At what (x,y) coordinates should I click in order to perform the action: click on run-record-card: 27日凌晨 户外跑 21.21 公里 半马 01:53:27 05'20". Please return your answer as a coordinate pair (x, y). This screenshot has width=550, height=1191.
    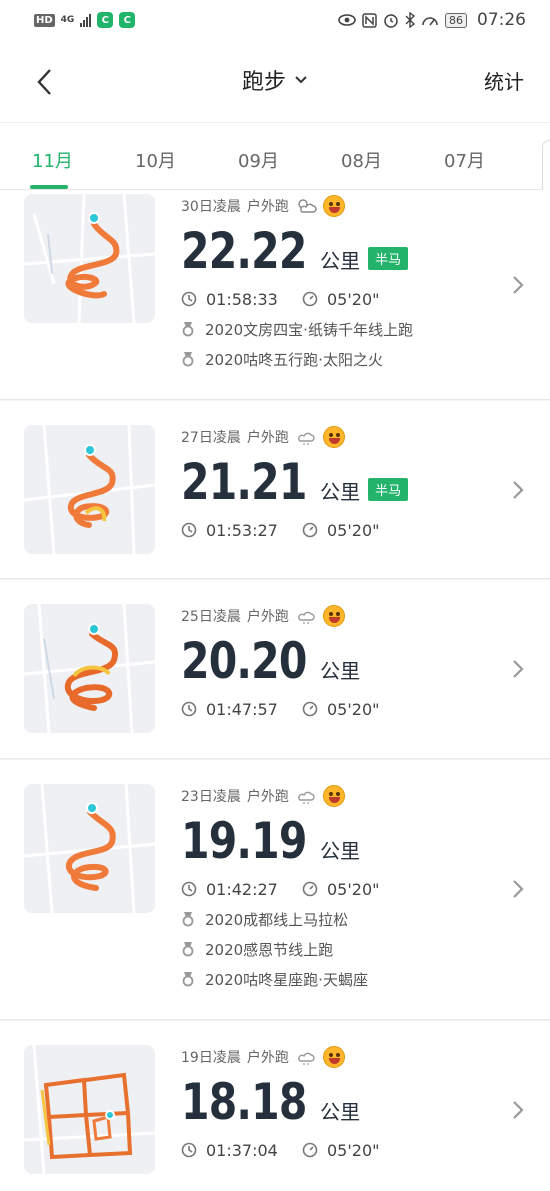
    Looking at the image, I should click on (275, 490).